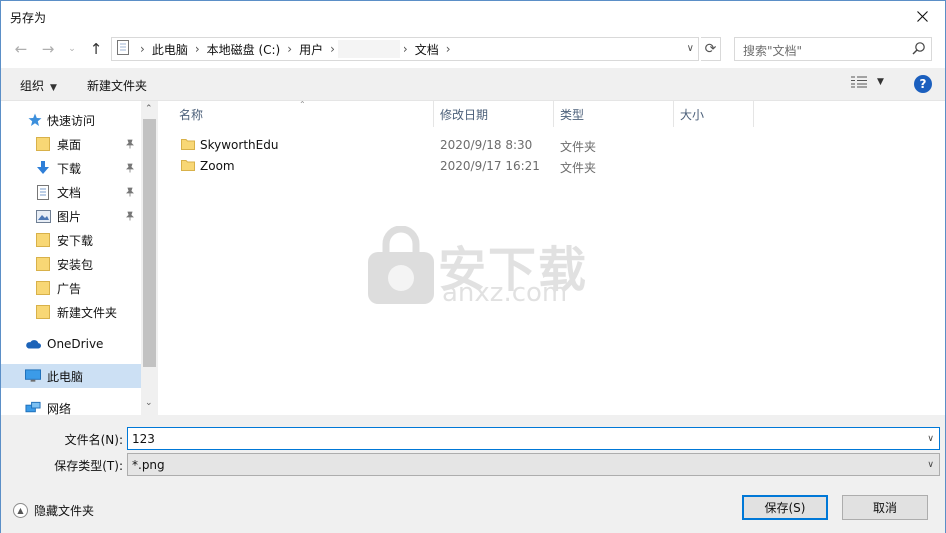 The image size is (946, 533). I want to click on search-input: 搜索"文档", so click(772, 50).